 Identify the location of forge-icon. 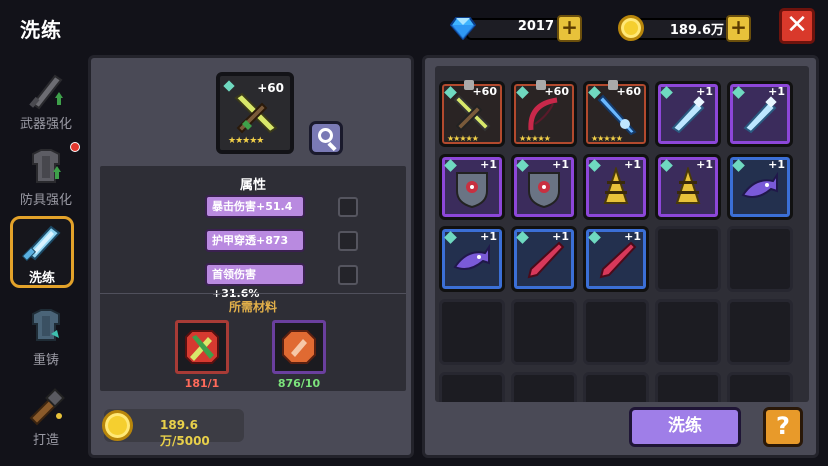
(47, 407).